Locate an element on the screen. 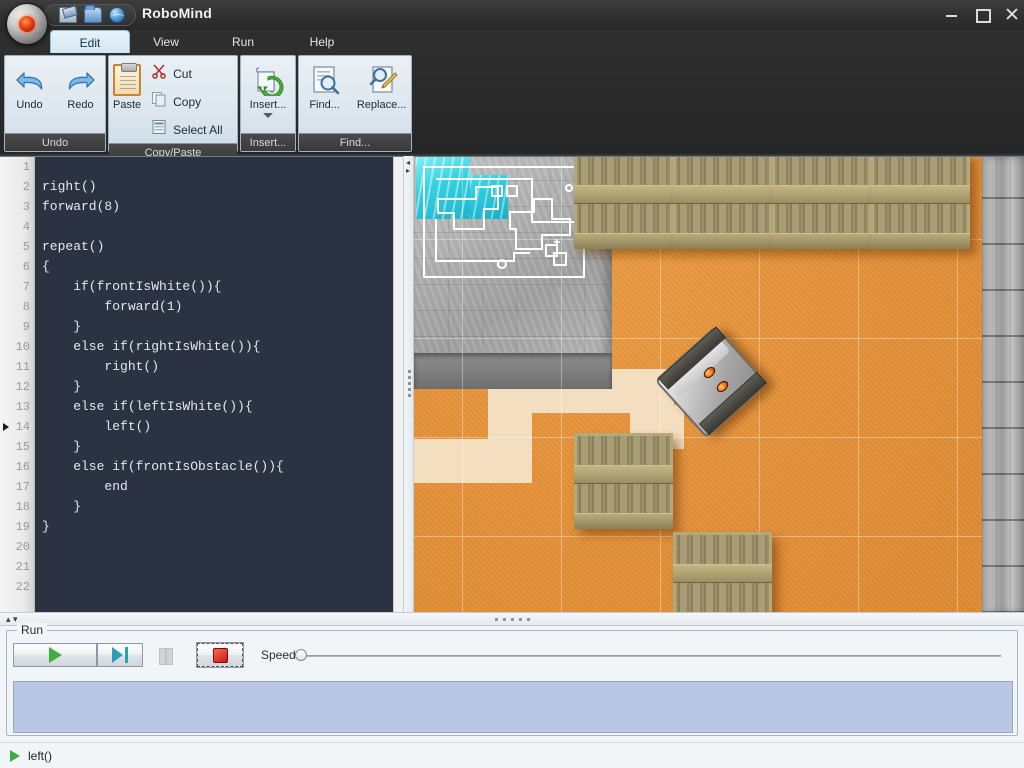 This screenshot has height=768, width=1024. select-all-icon is located at coordinates (159, 129).